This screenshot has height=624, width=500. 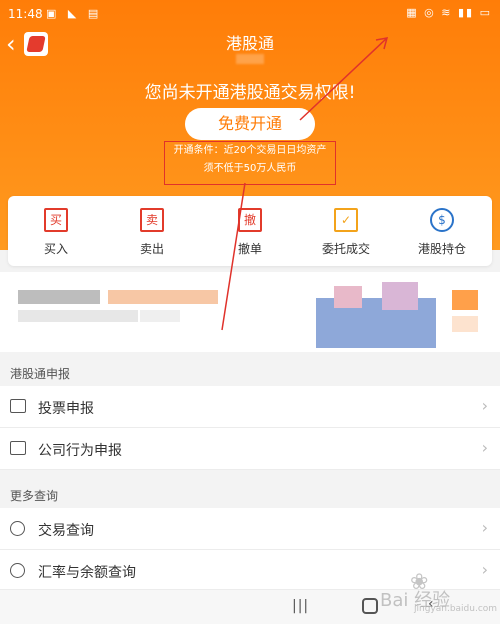 What do you see at coordinates (442, 220) in the screenshot?
I see `holdings-icon: $` at bounding box center [442, 220].